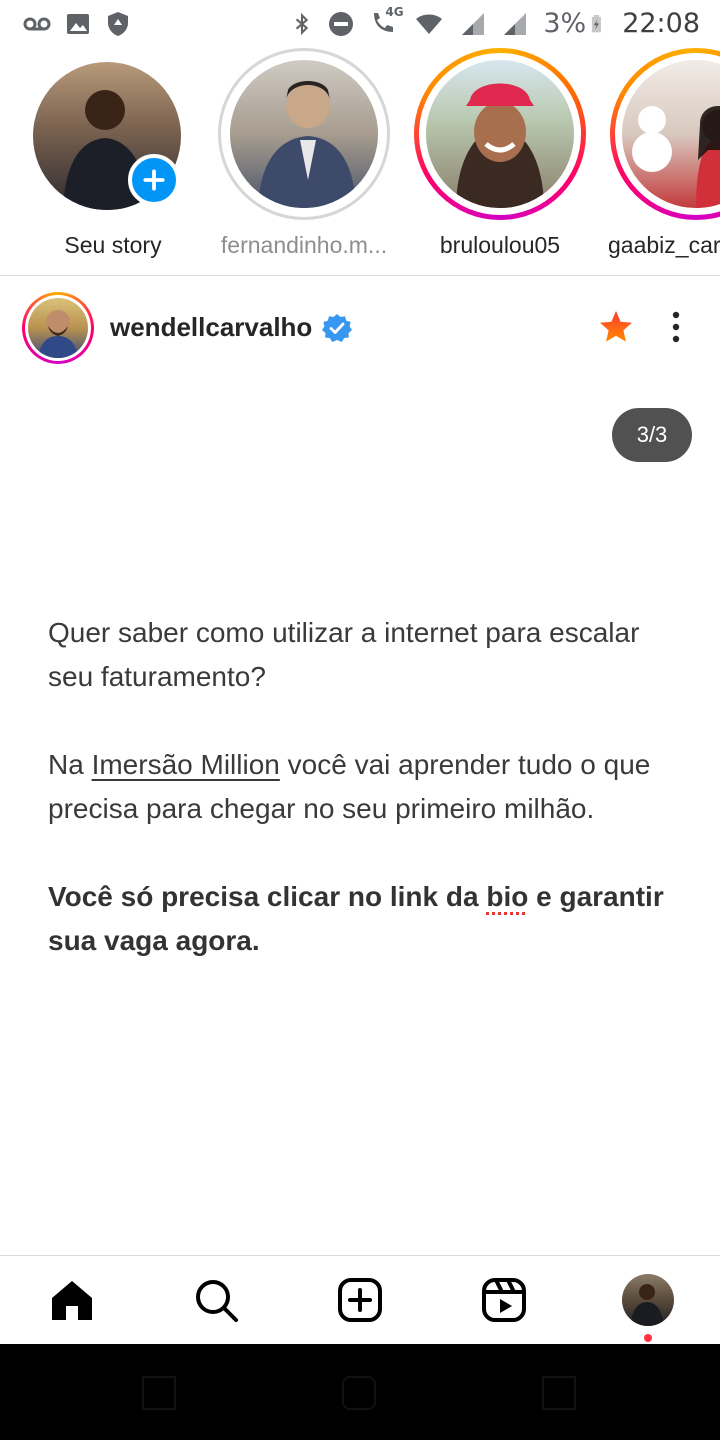 This screenshot has width=720, height=1440. I want to click on system-navigation-bar, so click(360, 1392).